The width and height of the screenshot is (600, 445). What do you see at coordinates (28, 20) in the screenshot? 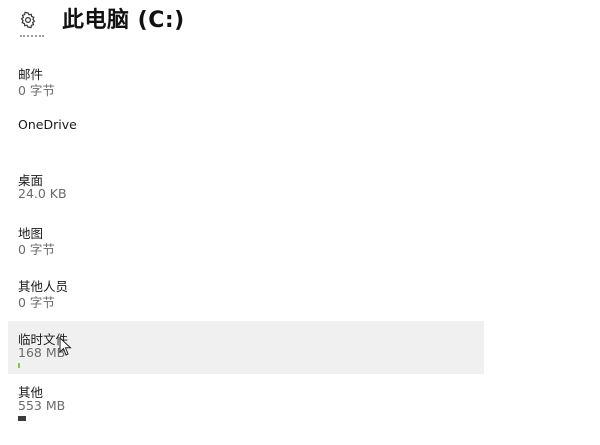
I see `gear-icon` at bounding box center [28, 20].